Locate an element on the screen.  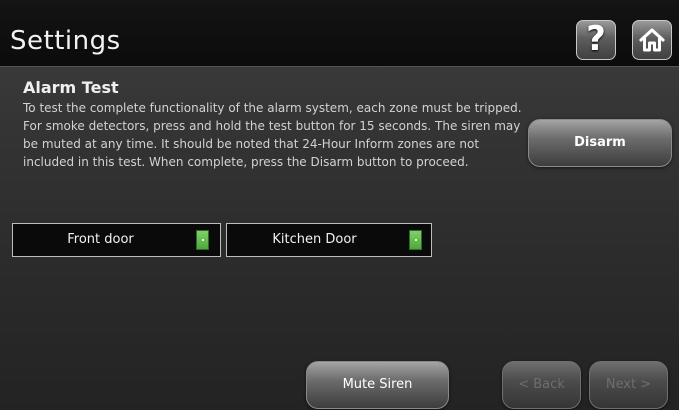
mute-siren-button: Mute Siren is located at coordinates (377, 385).